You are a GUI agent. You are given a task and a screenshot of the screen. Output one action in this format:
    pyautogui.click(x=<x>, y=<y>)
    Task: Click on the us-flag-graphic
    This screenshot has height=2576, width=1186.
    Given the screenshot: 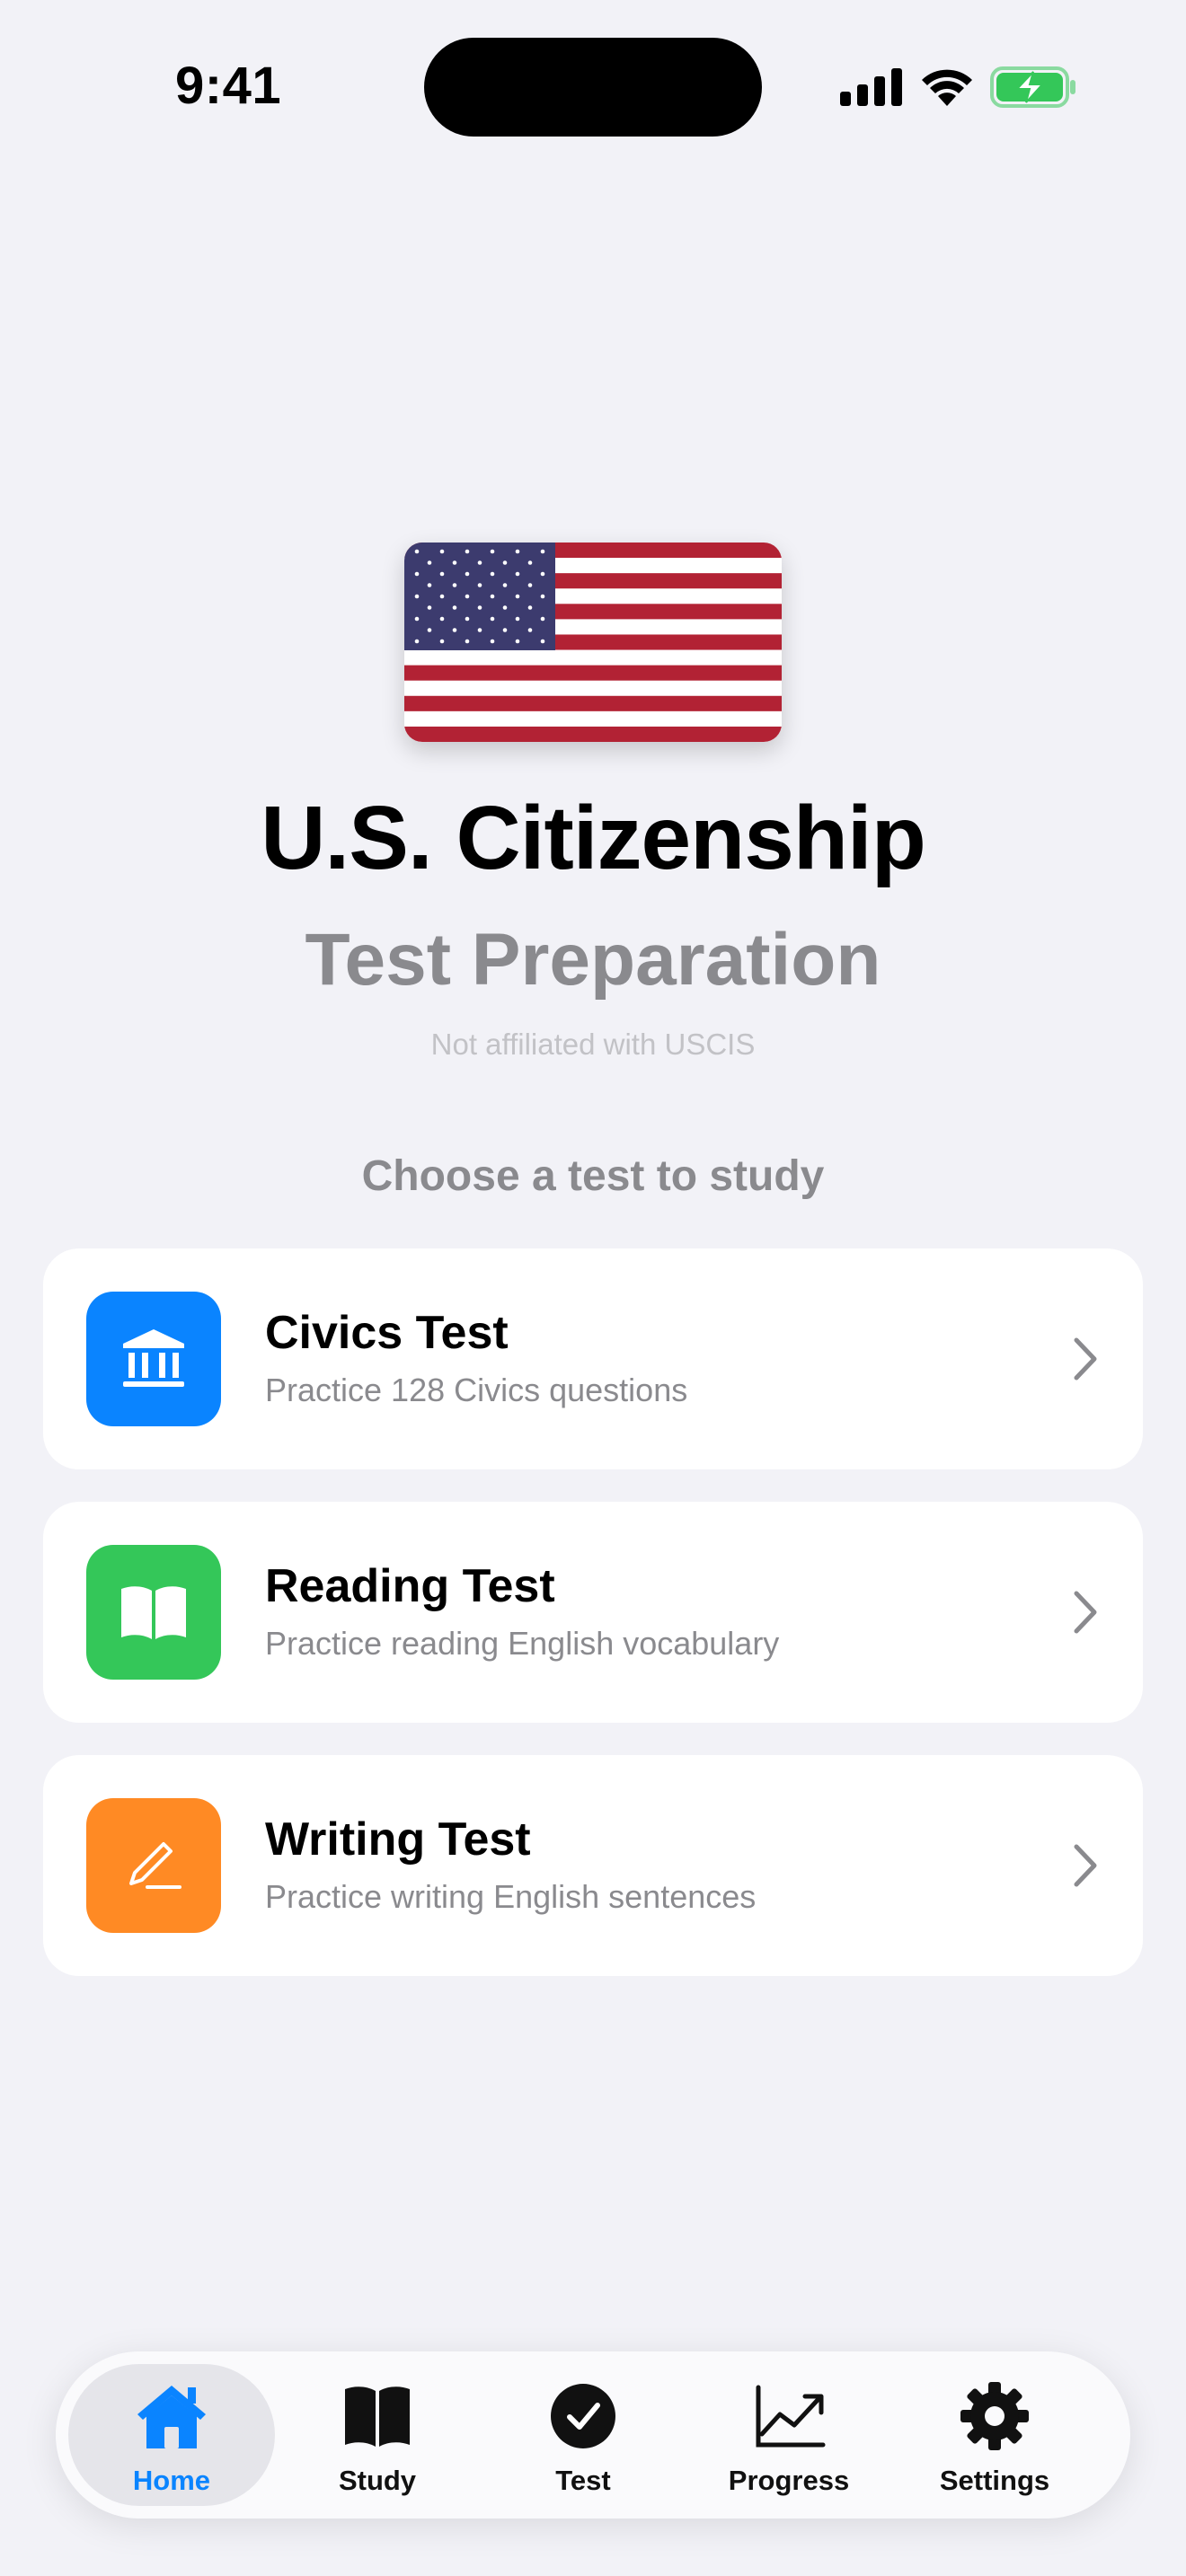 What is the action you would take?
    pyautogui.click(x=593, y=642)
    